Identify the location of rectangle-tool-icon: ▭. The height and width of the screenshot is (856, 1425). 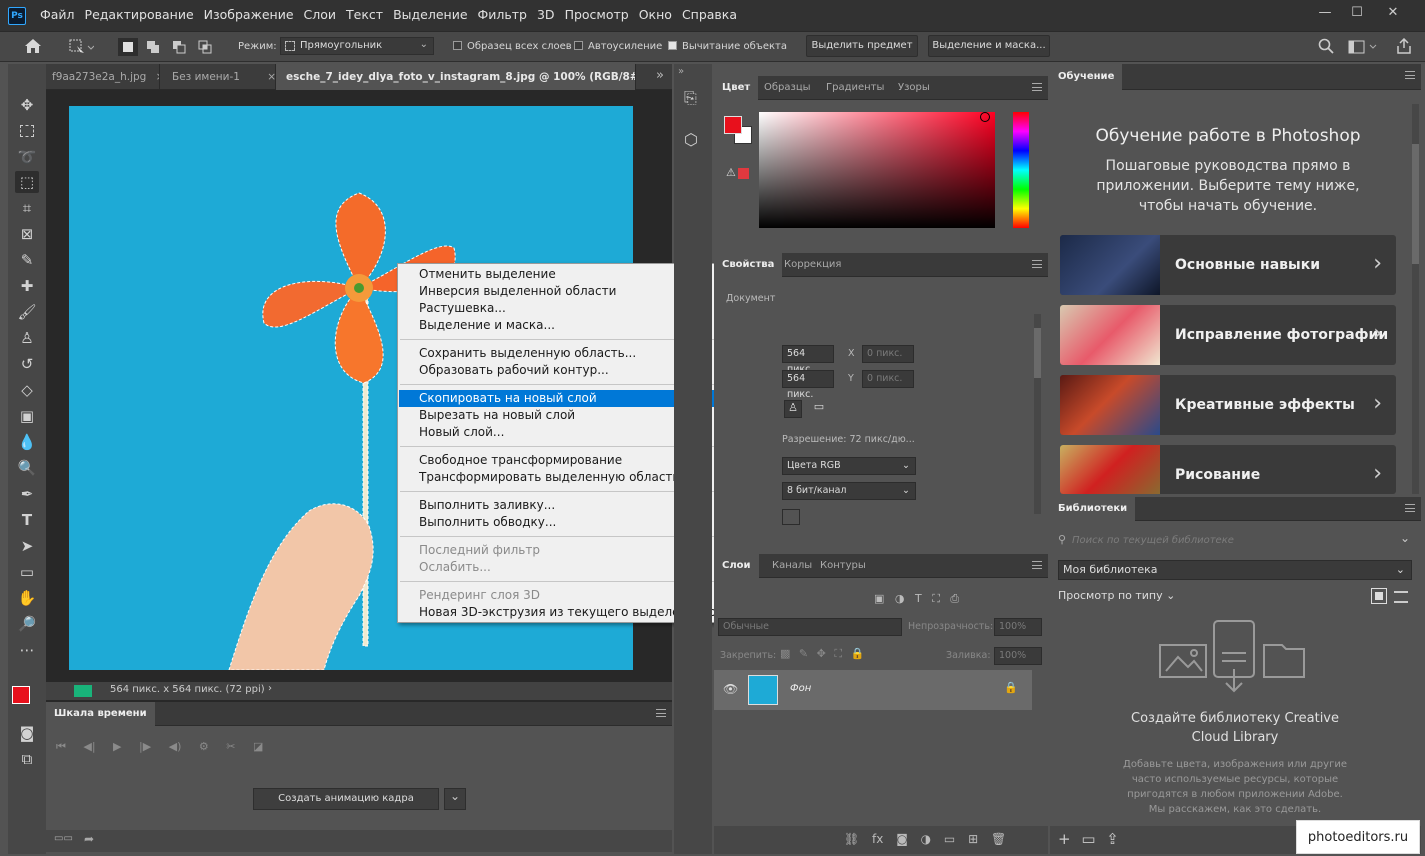
(27, 572).